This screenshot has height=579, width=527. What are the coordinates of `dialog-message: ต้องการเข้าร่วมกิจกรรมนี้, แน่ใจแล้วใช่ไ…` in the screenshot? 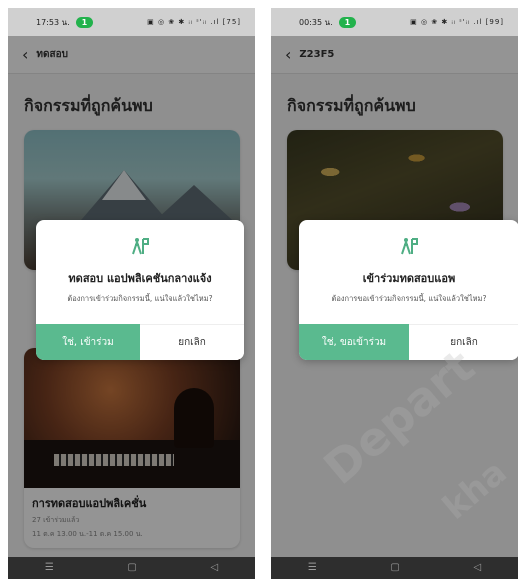 It's located at (140, 298).